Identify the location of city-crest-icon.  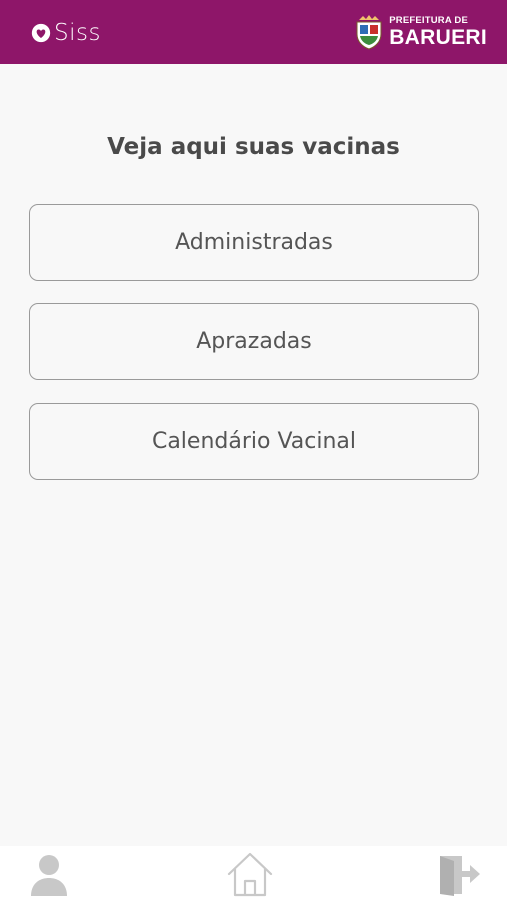
(369, 32).